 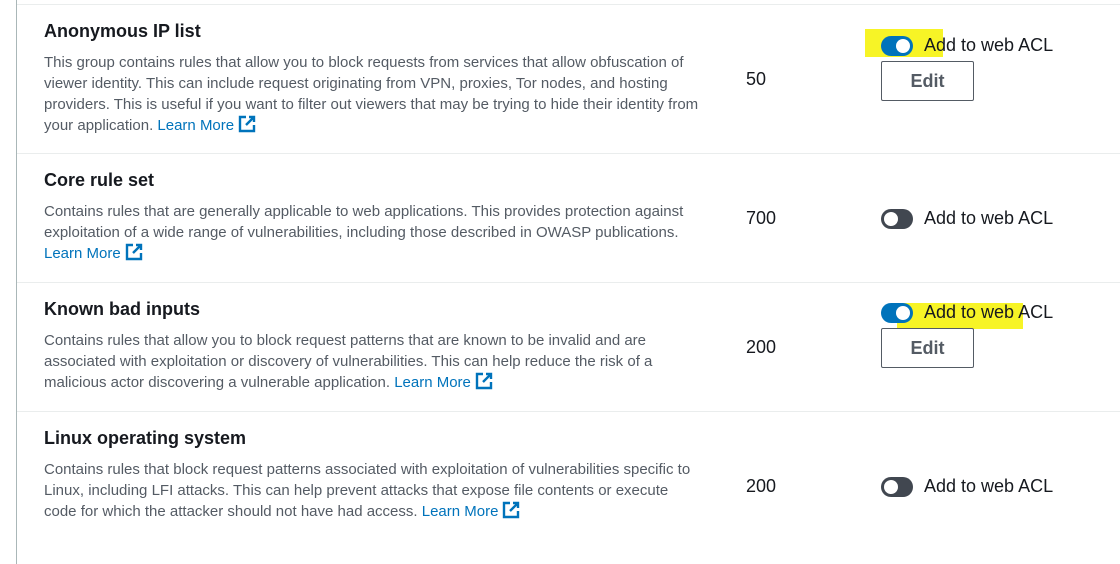 What do you see at coordinates (756, 79) in the screenshot?
I see `rule-capacity: 50` at bounding box center [756, 79].